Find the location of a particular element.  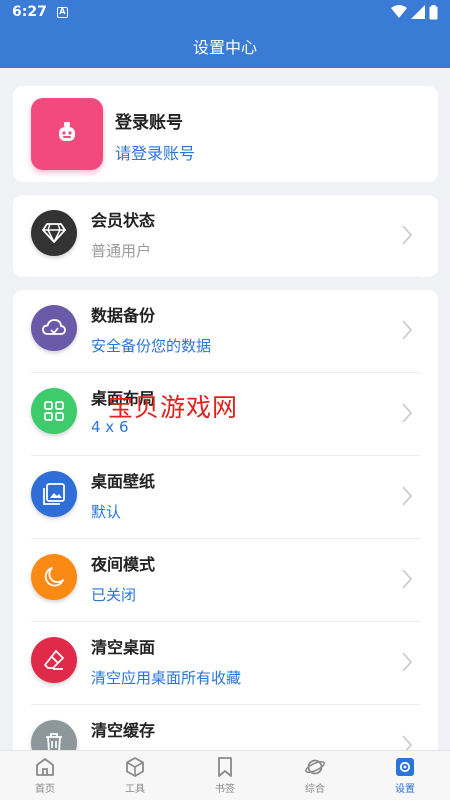

nav-item-bookmarks: 书签 is located at coordinates (225, 775).